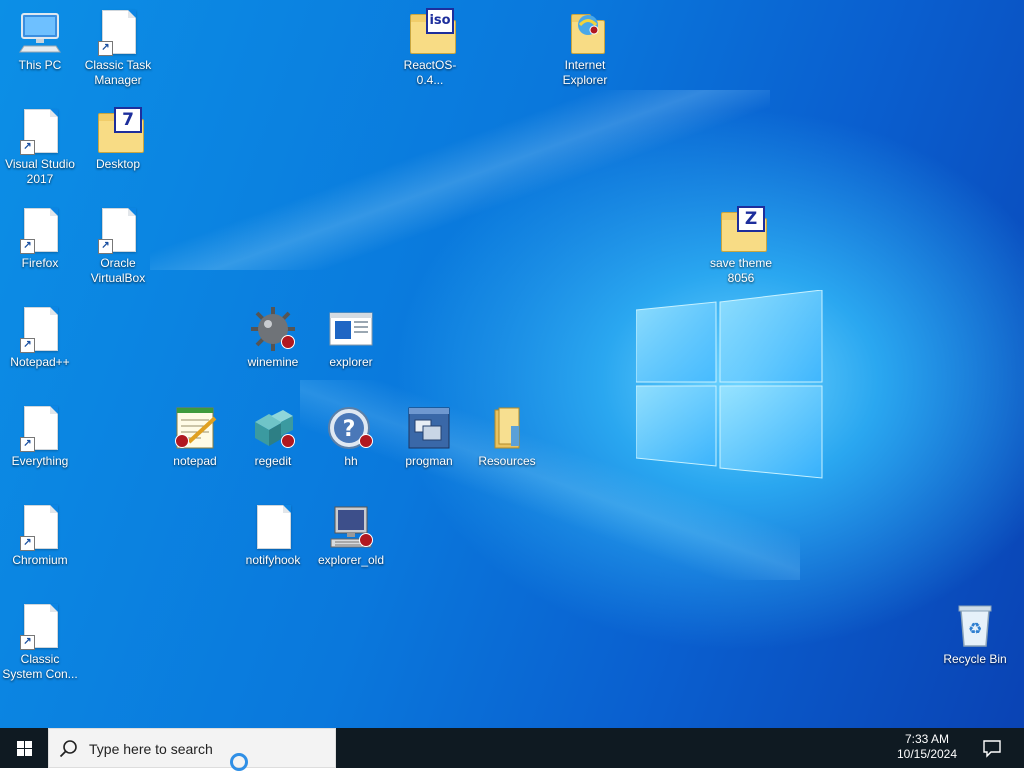 This screenshot has width=1024, height=771. I want to click on desktop-icon-notepad-plus-plus: ↗ Notepad++, so click(40, 337).